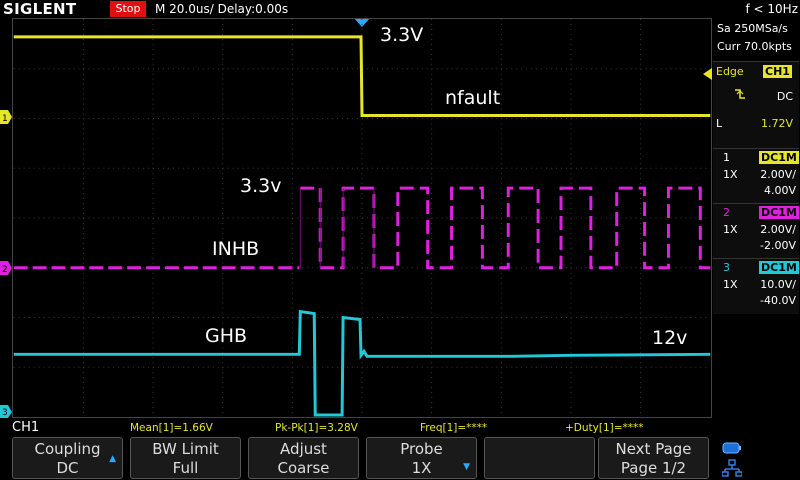 This screenshot has width=800, height=480. Describe the element at coordinates (756, 176) in the screenshot. I see `ch1-panel: 1 DC1M 1X 2.00V/ 4.00V` at that location.